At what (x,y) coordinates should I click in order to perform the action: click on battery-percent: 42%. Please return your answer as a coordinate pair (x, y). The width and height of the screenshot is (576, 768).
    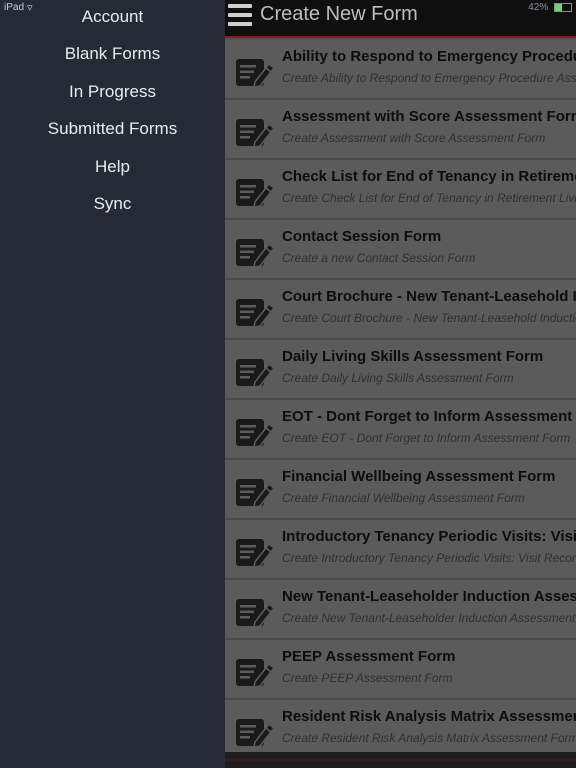
    Looking at the image, I should click on (538, 7).